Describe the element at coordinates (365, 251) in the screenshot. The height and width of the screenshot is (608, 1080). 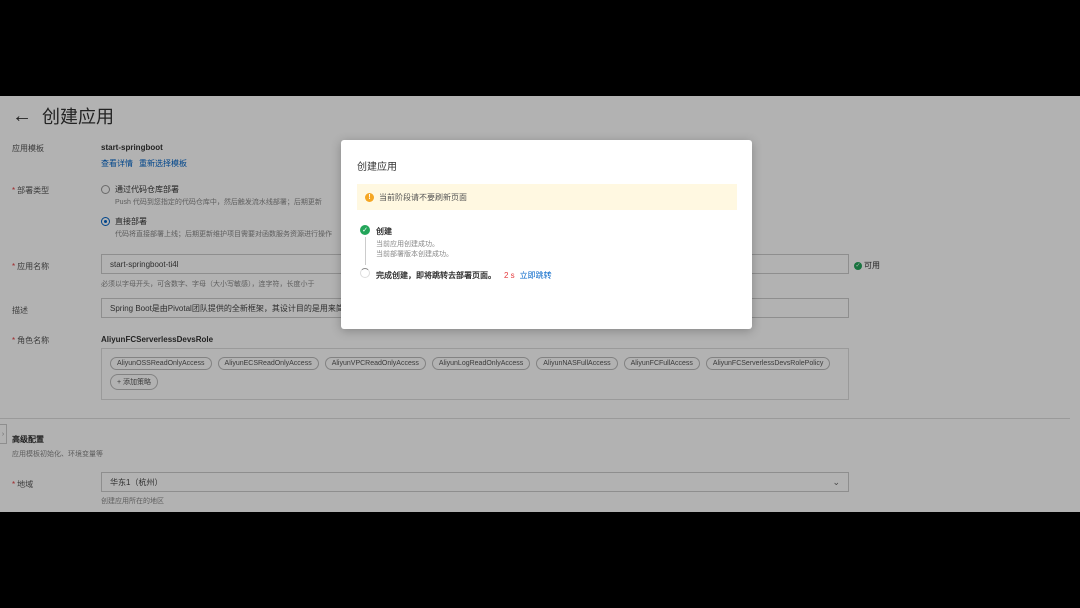
I see `step-connector` at that location.